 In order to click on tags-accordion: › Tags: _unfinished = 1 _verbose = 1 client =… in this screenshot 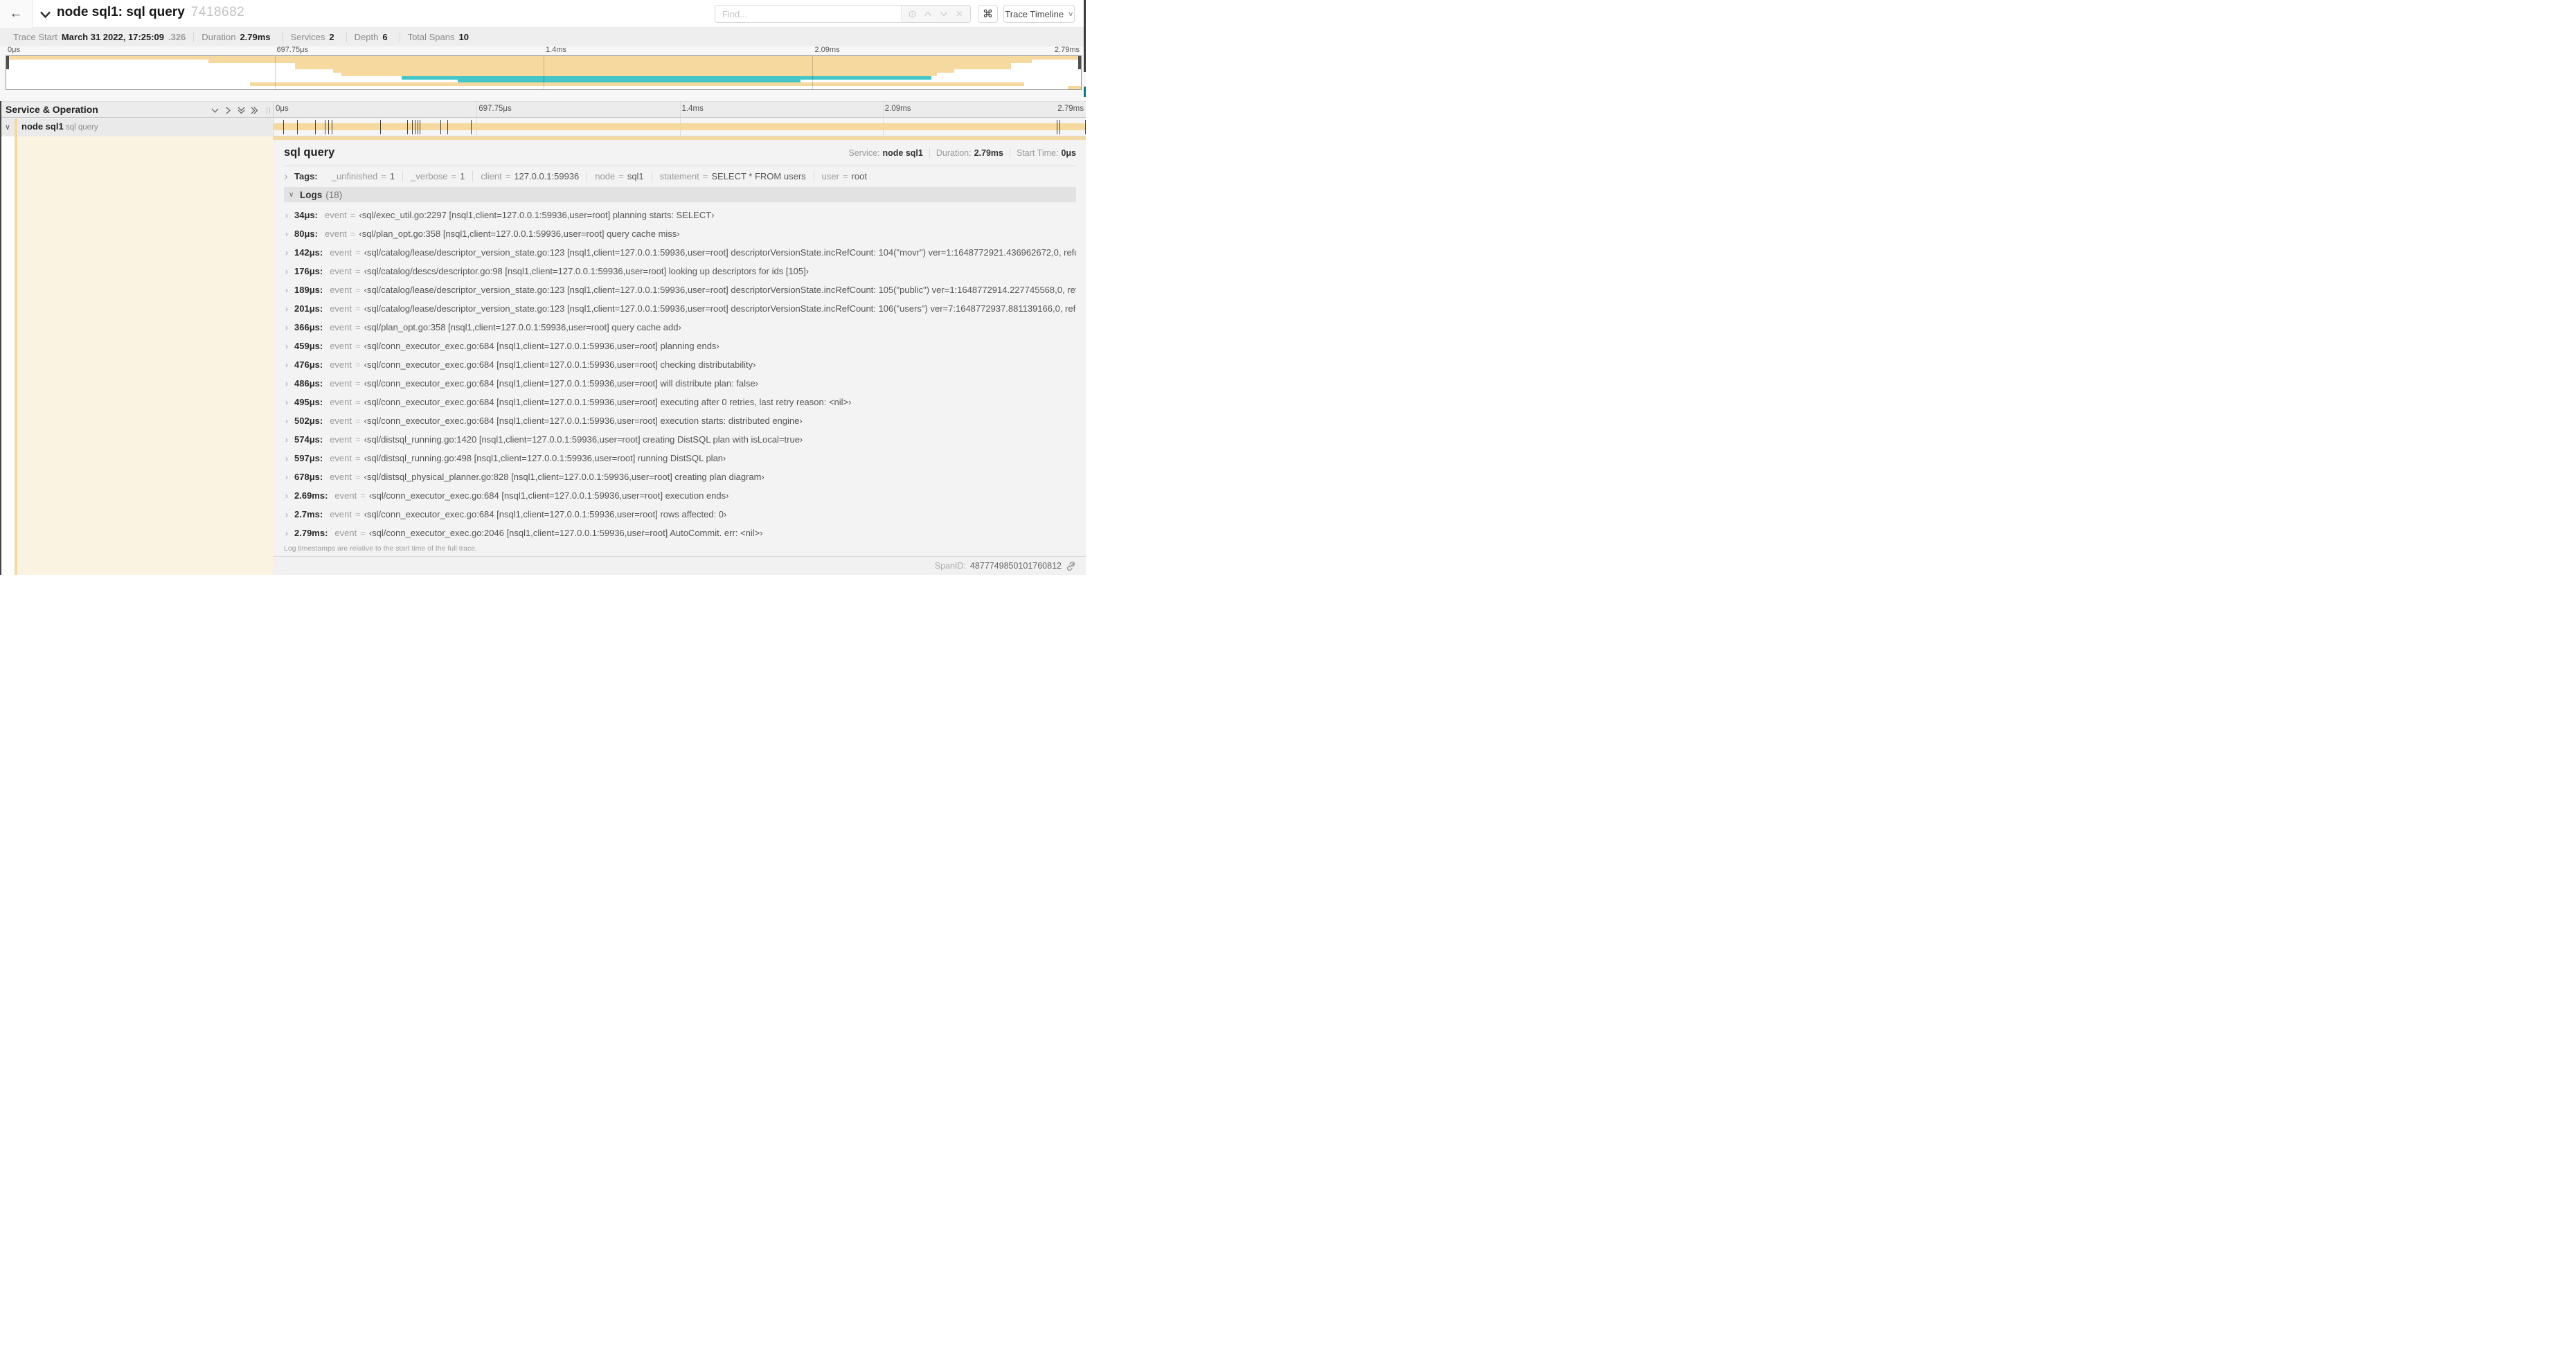, I will do `click(680, 176)`.